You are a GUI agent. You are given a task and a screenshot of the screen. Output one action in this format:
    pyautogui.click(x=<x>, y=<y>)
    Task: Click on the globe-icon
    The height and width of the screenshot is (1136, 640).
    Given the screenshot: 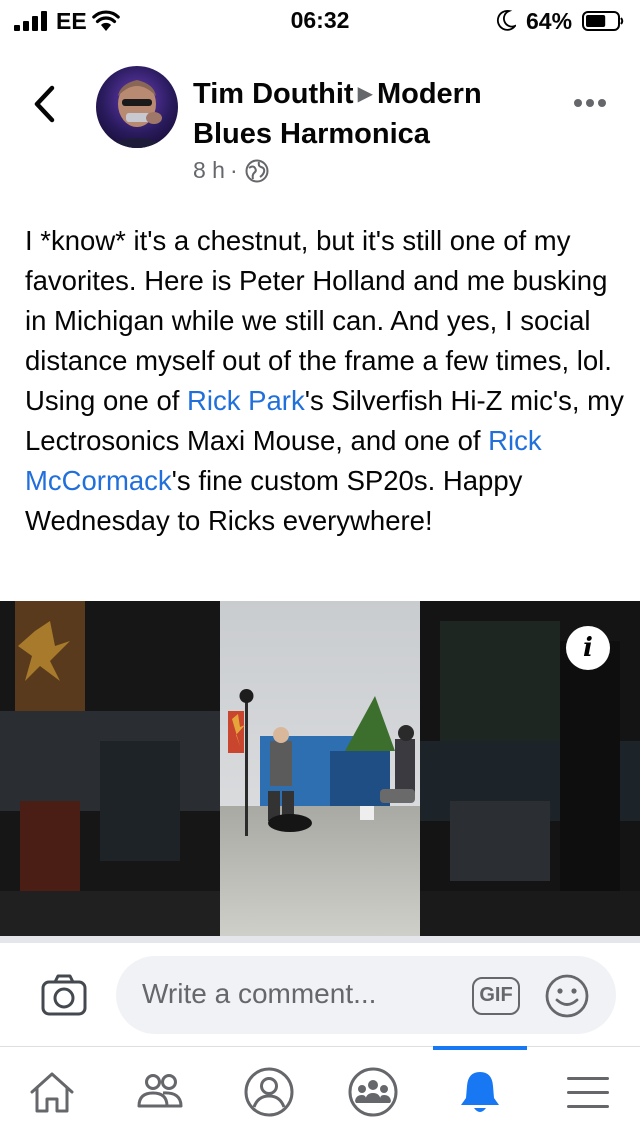 What is the action you would take?
    pyautogui.click(x=257, y=170)
    